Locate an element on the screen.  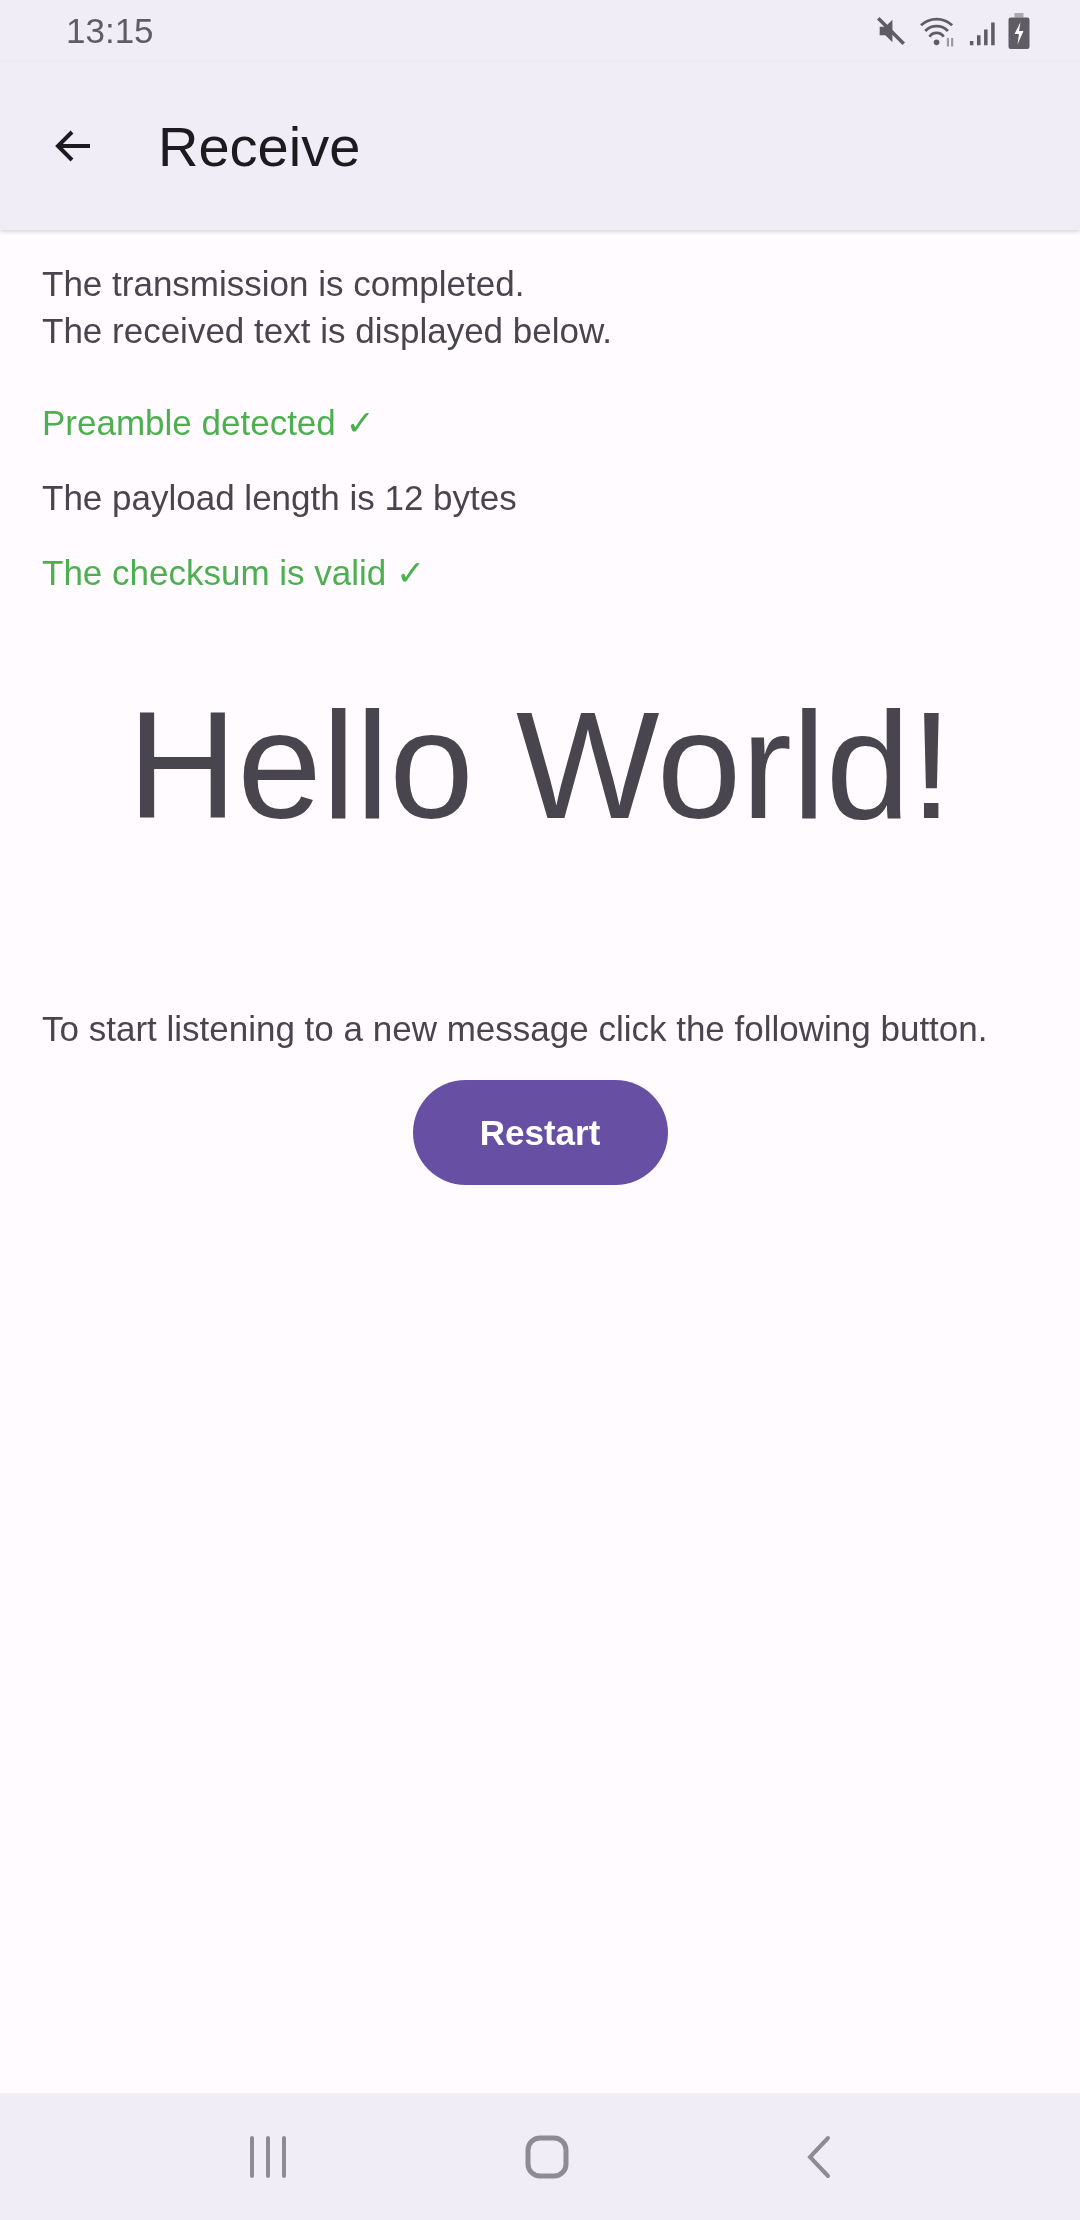
battery-icon is located at coordinates (1019, 31).